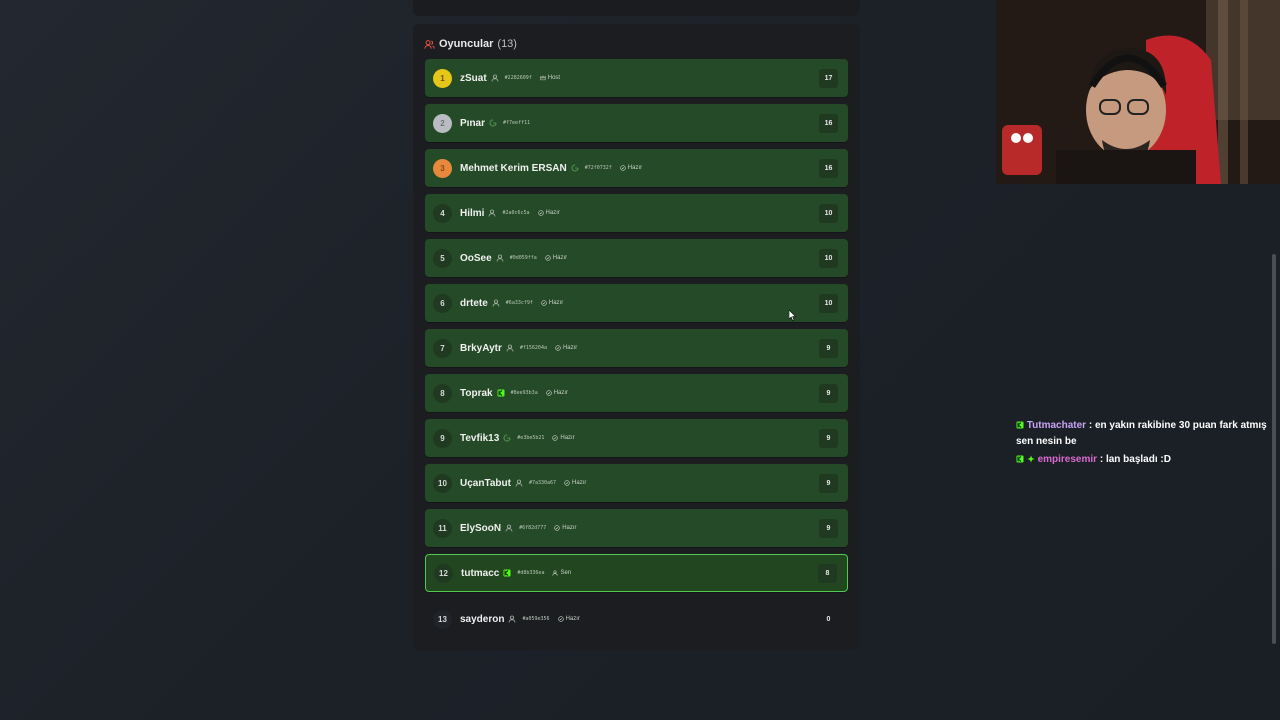 The height and width of the screenshot is (720, 1280). I want to click on player-row: 2 Pınar #f7eeff11 16, so click(636, 123).